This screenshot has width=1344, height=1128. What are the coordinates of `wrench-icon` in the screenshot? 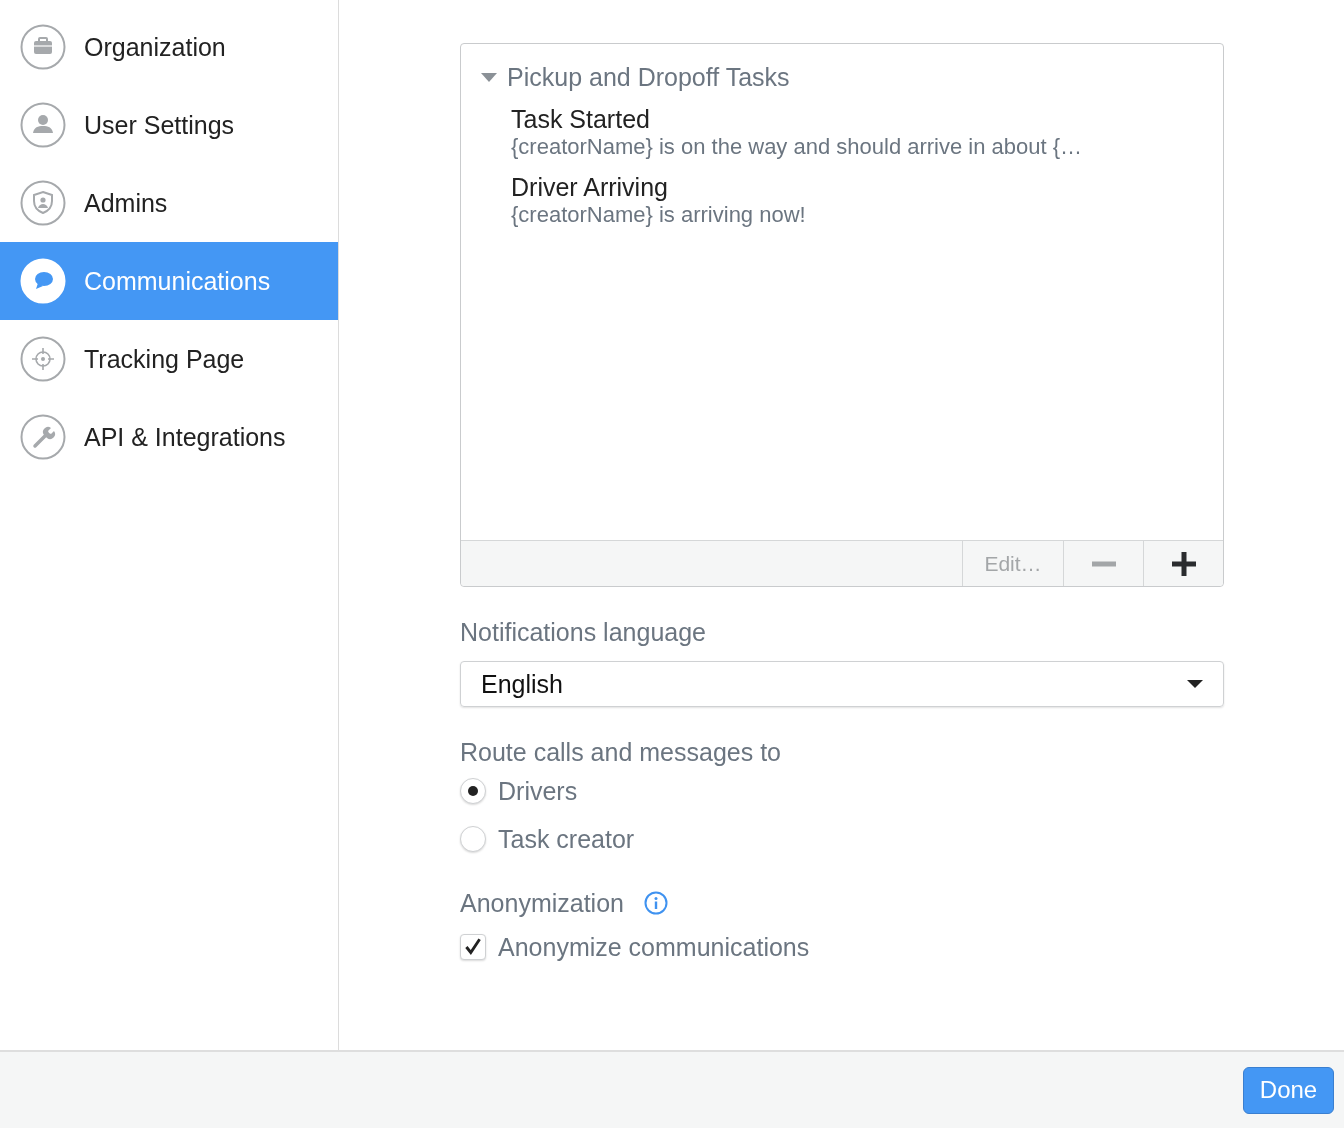 It's located at (43, 437).